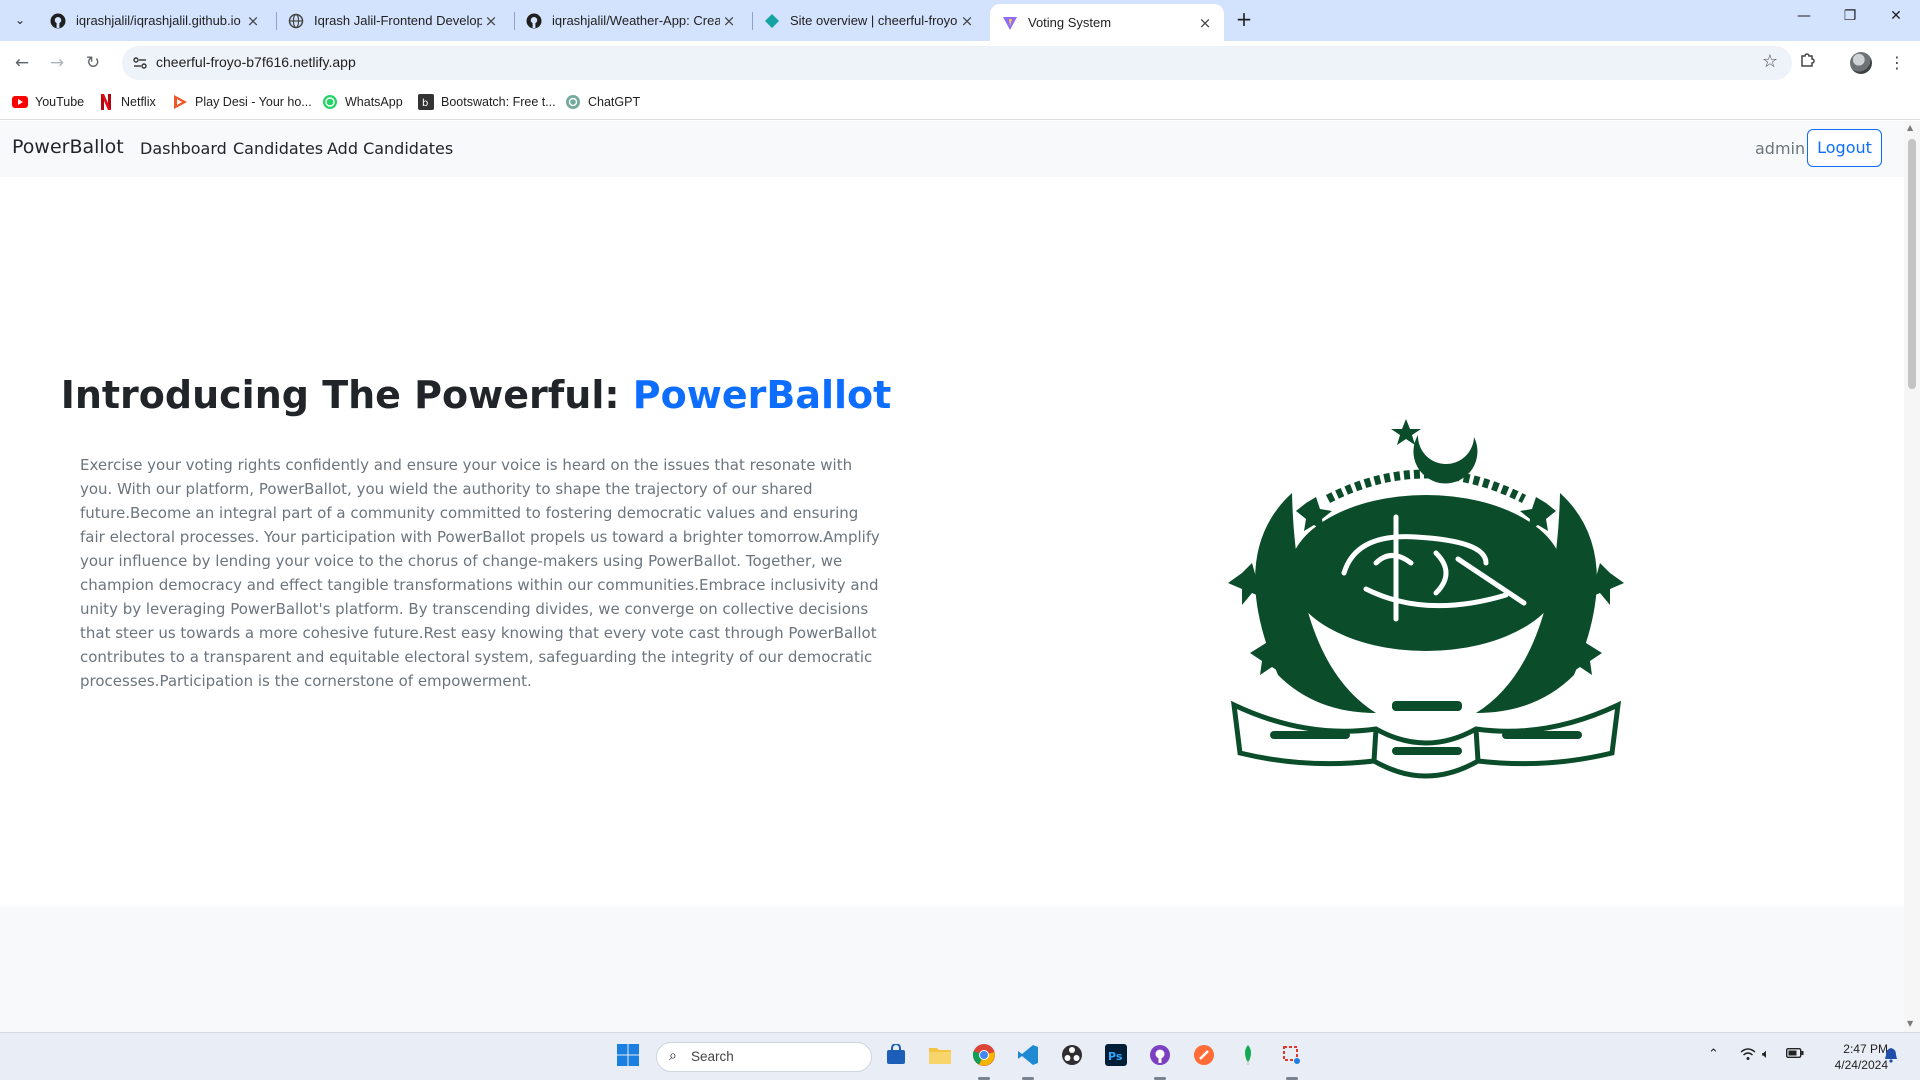 This screenshot has width=1920, height=1080. Describe the element at coordinates (425, 103) in the screenshot. I see `svg-text: b` at that location.